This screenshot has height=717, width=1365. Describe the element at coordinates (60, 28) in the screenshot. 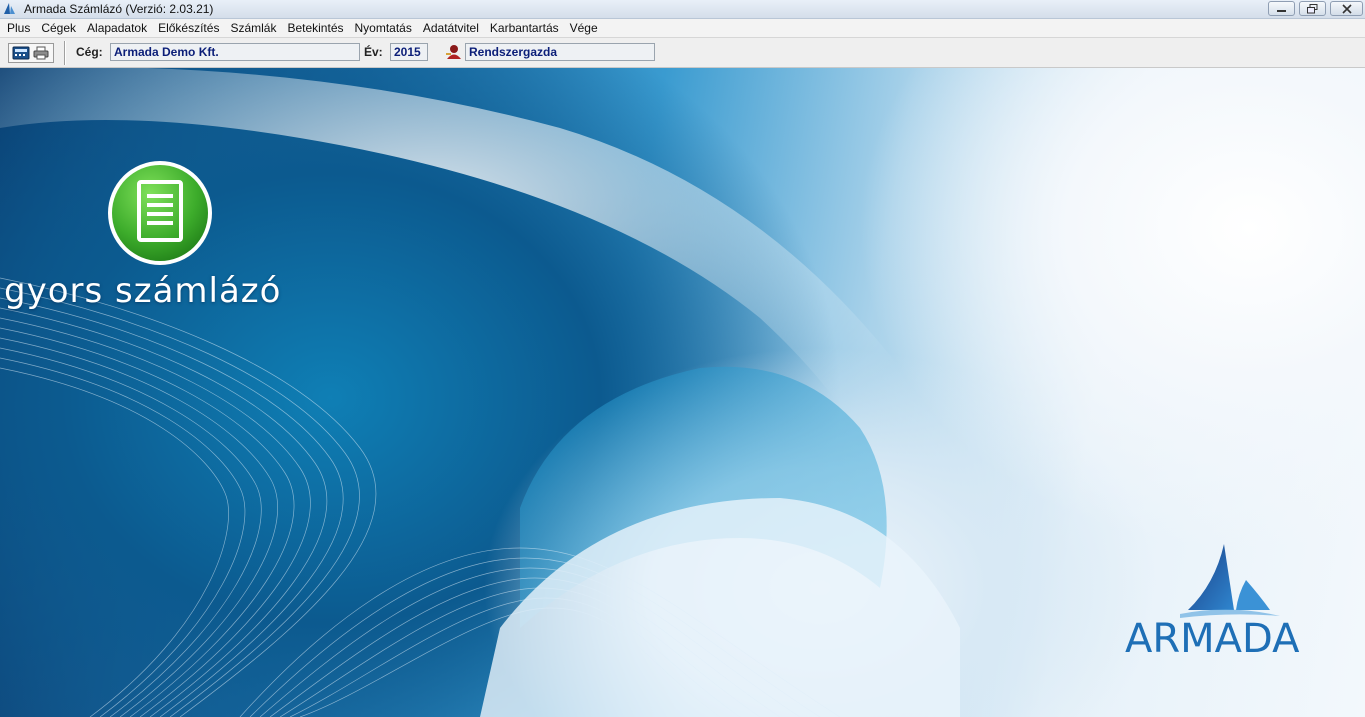

I see `menu-cegek: Cégek` at that location.